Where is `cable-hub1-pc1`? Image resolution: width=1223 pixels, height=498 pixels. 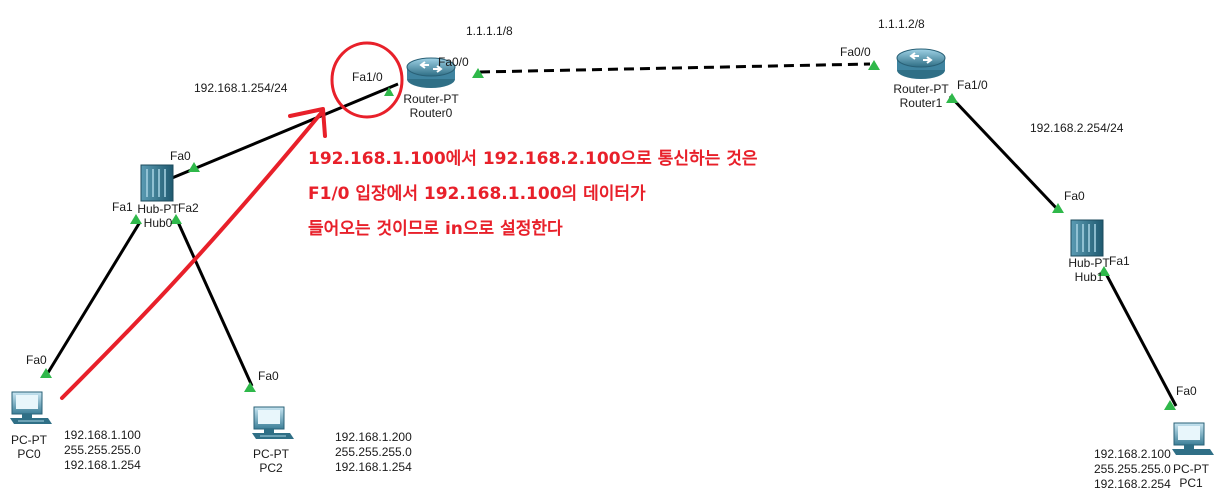
cable-hub1-pc1 is located at coordinates (1140, 338).